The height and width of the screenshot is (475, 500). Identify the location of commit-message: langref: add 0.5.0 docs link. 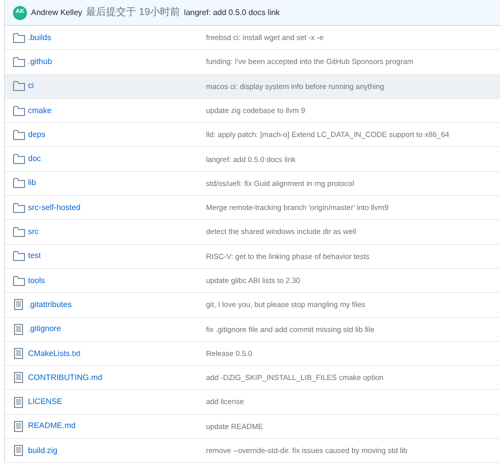
(232, 12).